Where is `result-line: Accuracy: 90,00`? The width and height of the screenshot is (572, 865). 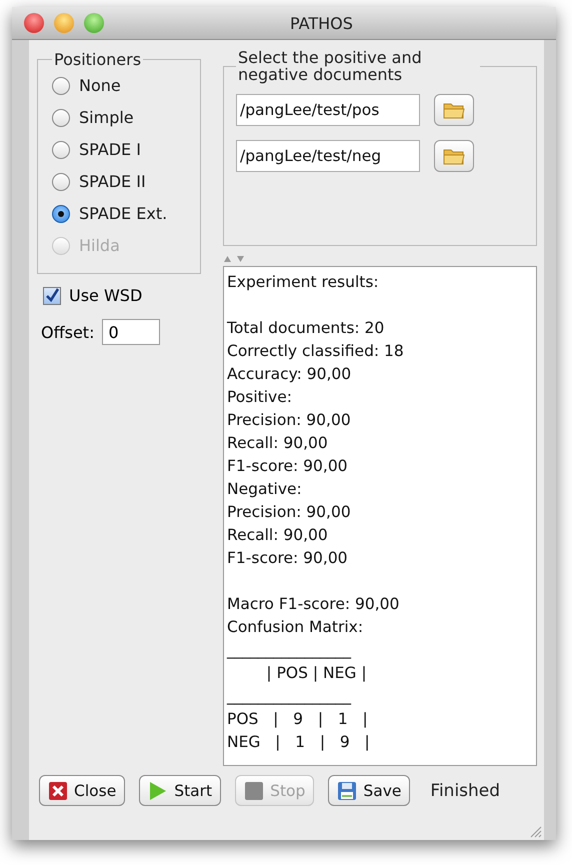
result-line: Accuracy: 90,00 is located at coordinates (289, 374).